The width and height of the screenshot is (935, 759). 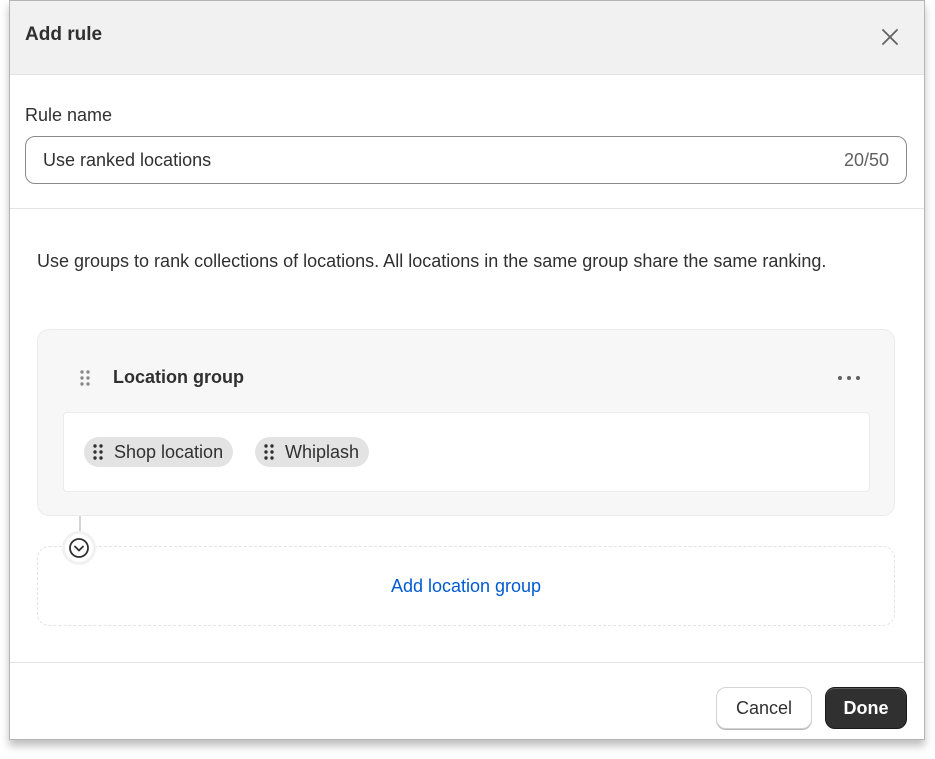 What do you see at coordinates (467, 662) in the screenshot?
I see `footer-divider` at bounding box center [467, 662].